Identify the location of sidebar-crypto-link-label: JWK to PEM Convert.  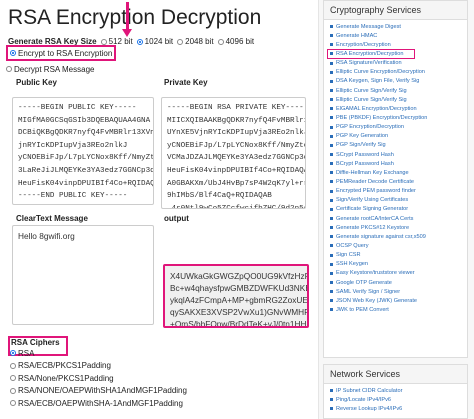
(362, 309).